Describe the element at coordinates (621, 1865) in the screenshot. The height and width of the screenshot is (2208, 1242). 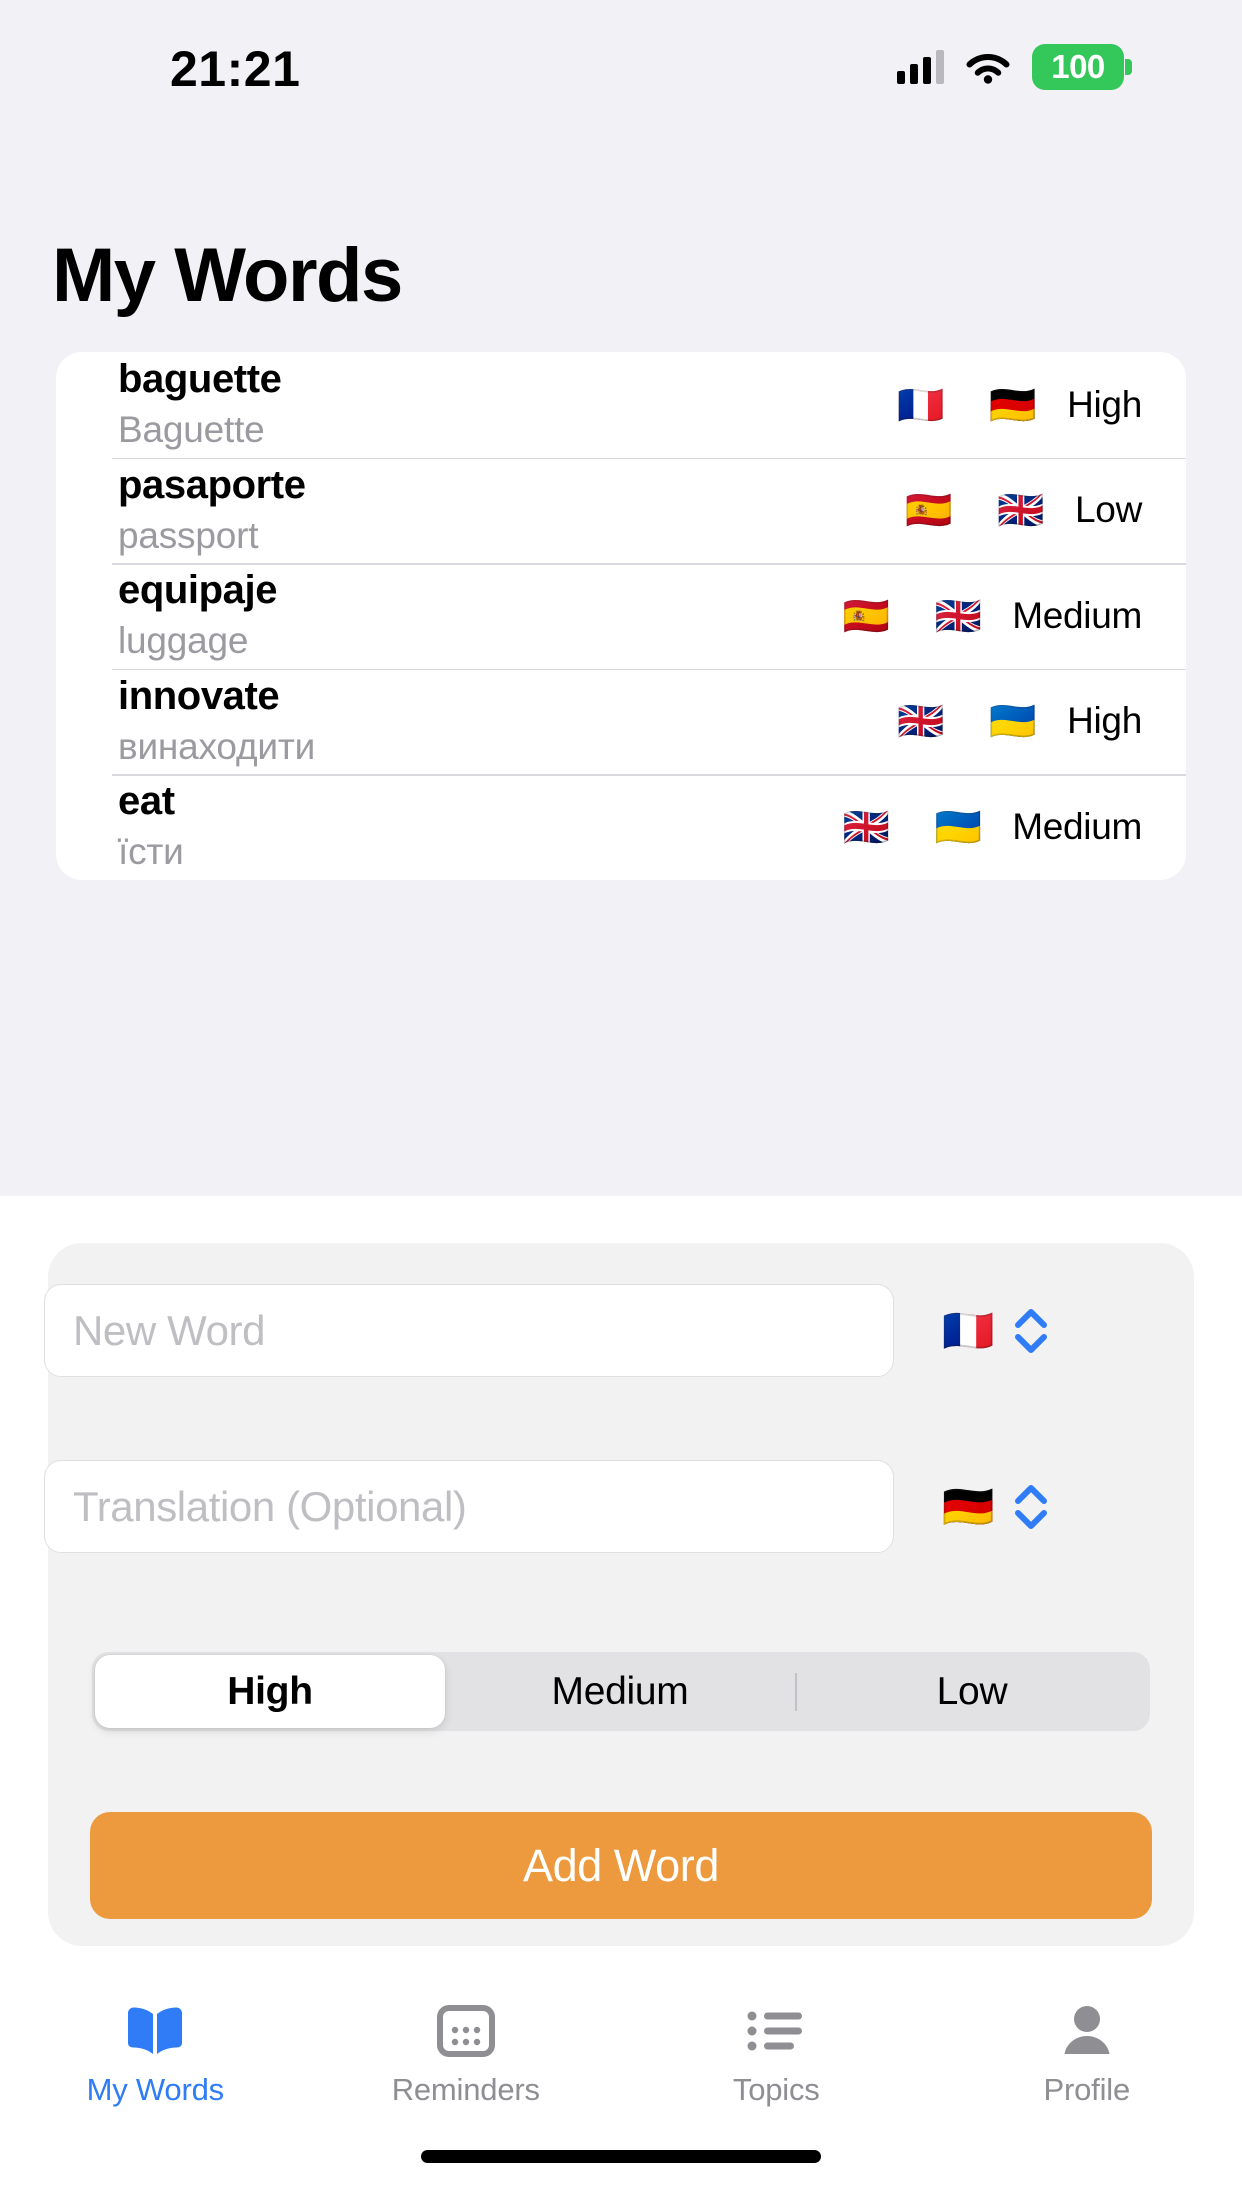
I see `add-word-button: Add Word` at that location.